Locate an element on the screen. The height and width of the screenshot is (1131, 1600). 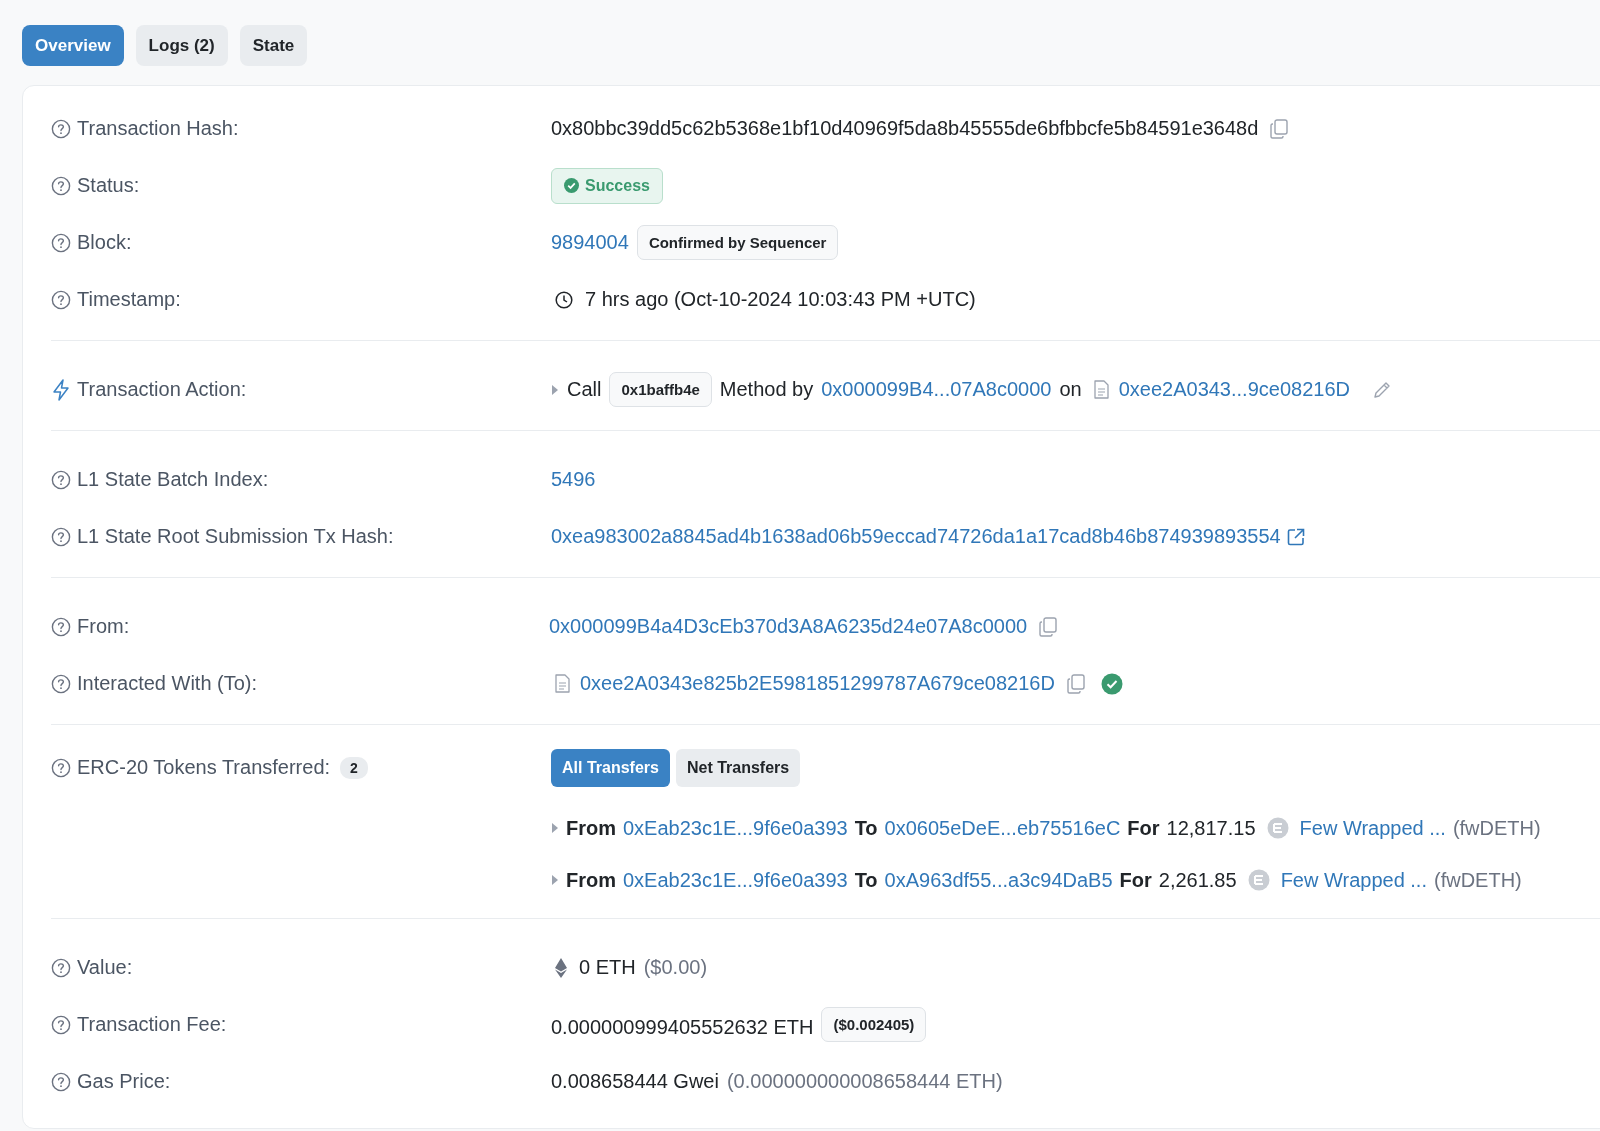
field-label: ERC-20 Tokens Transferred: is located at coordinates (204, 767).